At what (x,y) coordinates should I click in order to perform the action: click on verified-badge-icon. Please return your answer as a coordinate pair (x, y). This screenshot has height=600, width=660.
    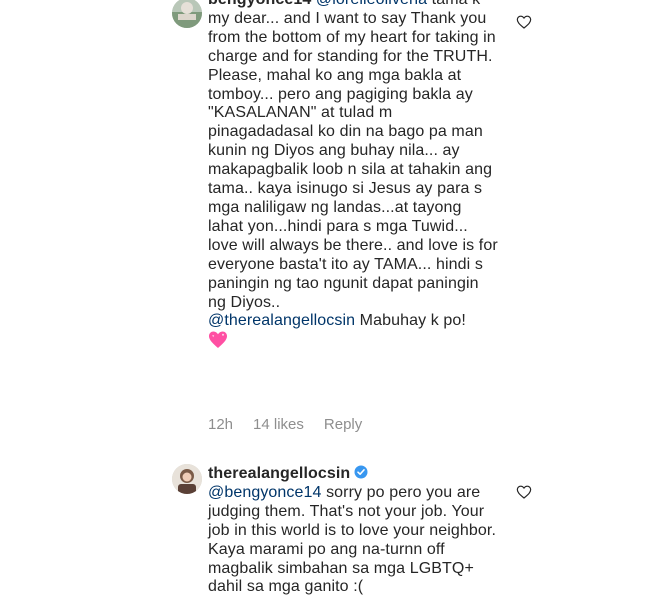
    Looking at the image, I should click on (361, 472).